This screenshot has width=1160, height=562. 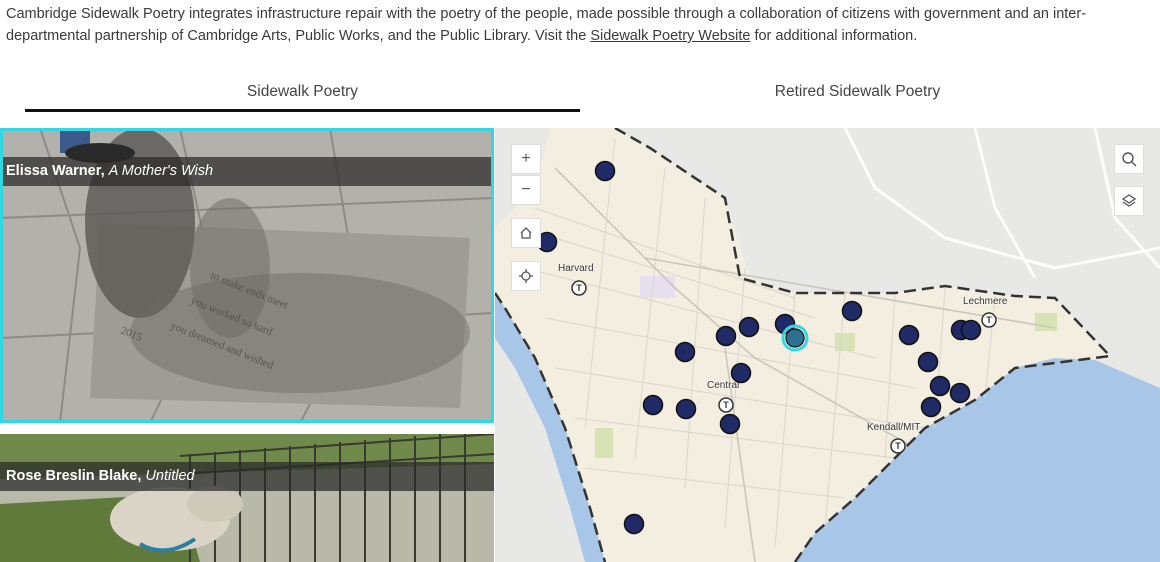 I want to click on poem-caption: Rose Breslin Blake, Untitled, so click(x=247, y=476).